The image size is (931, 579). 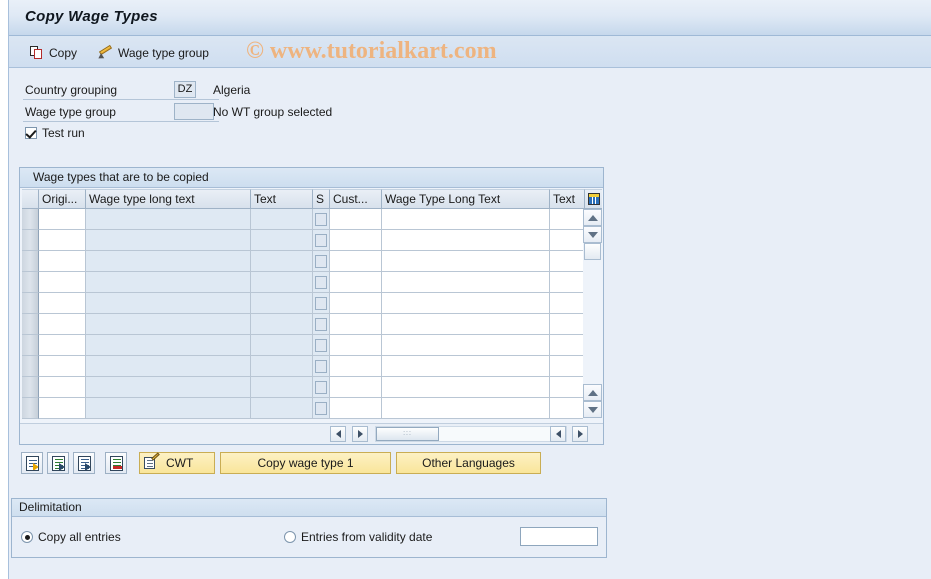 What do you see at coordinates (153, 53) in the screenshot?
I see `wage-type-group-button: Wage type group` at bounding box center [153, 53].